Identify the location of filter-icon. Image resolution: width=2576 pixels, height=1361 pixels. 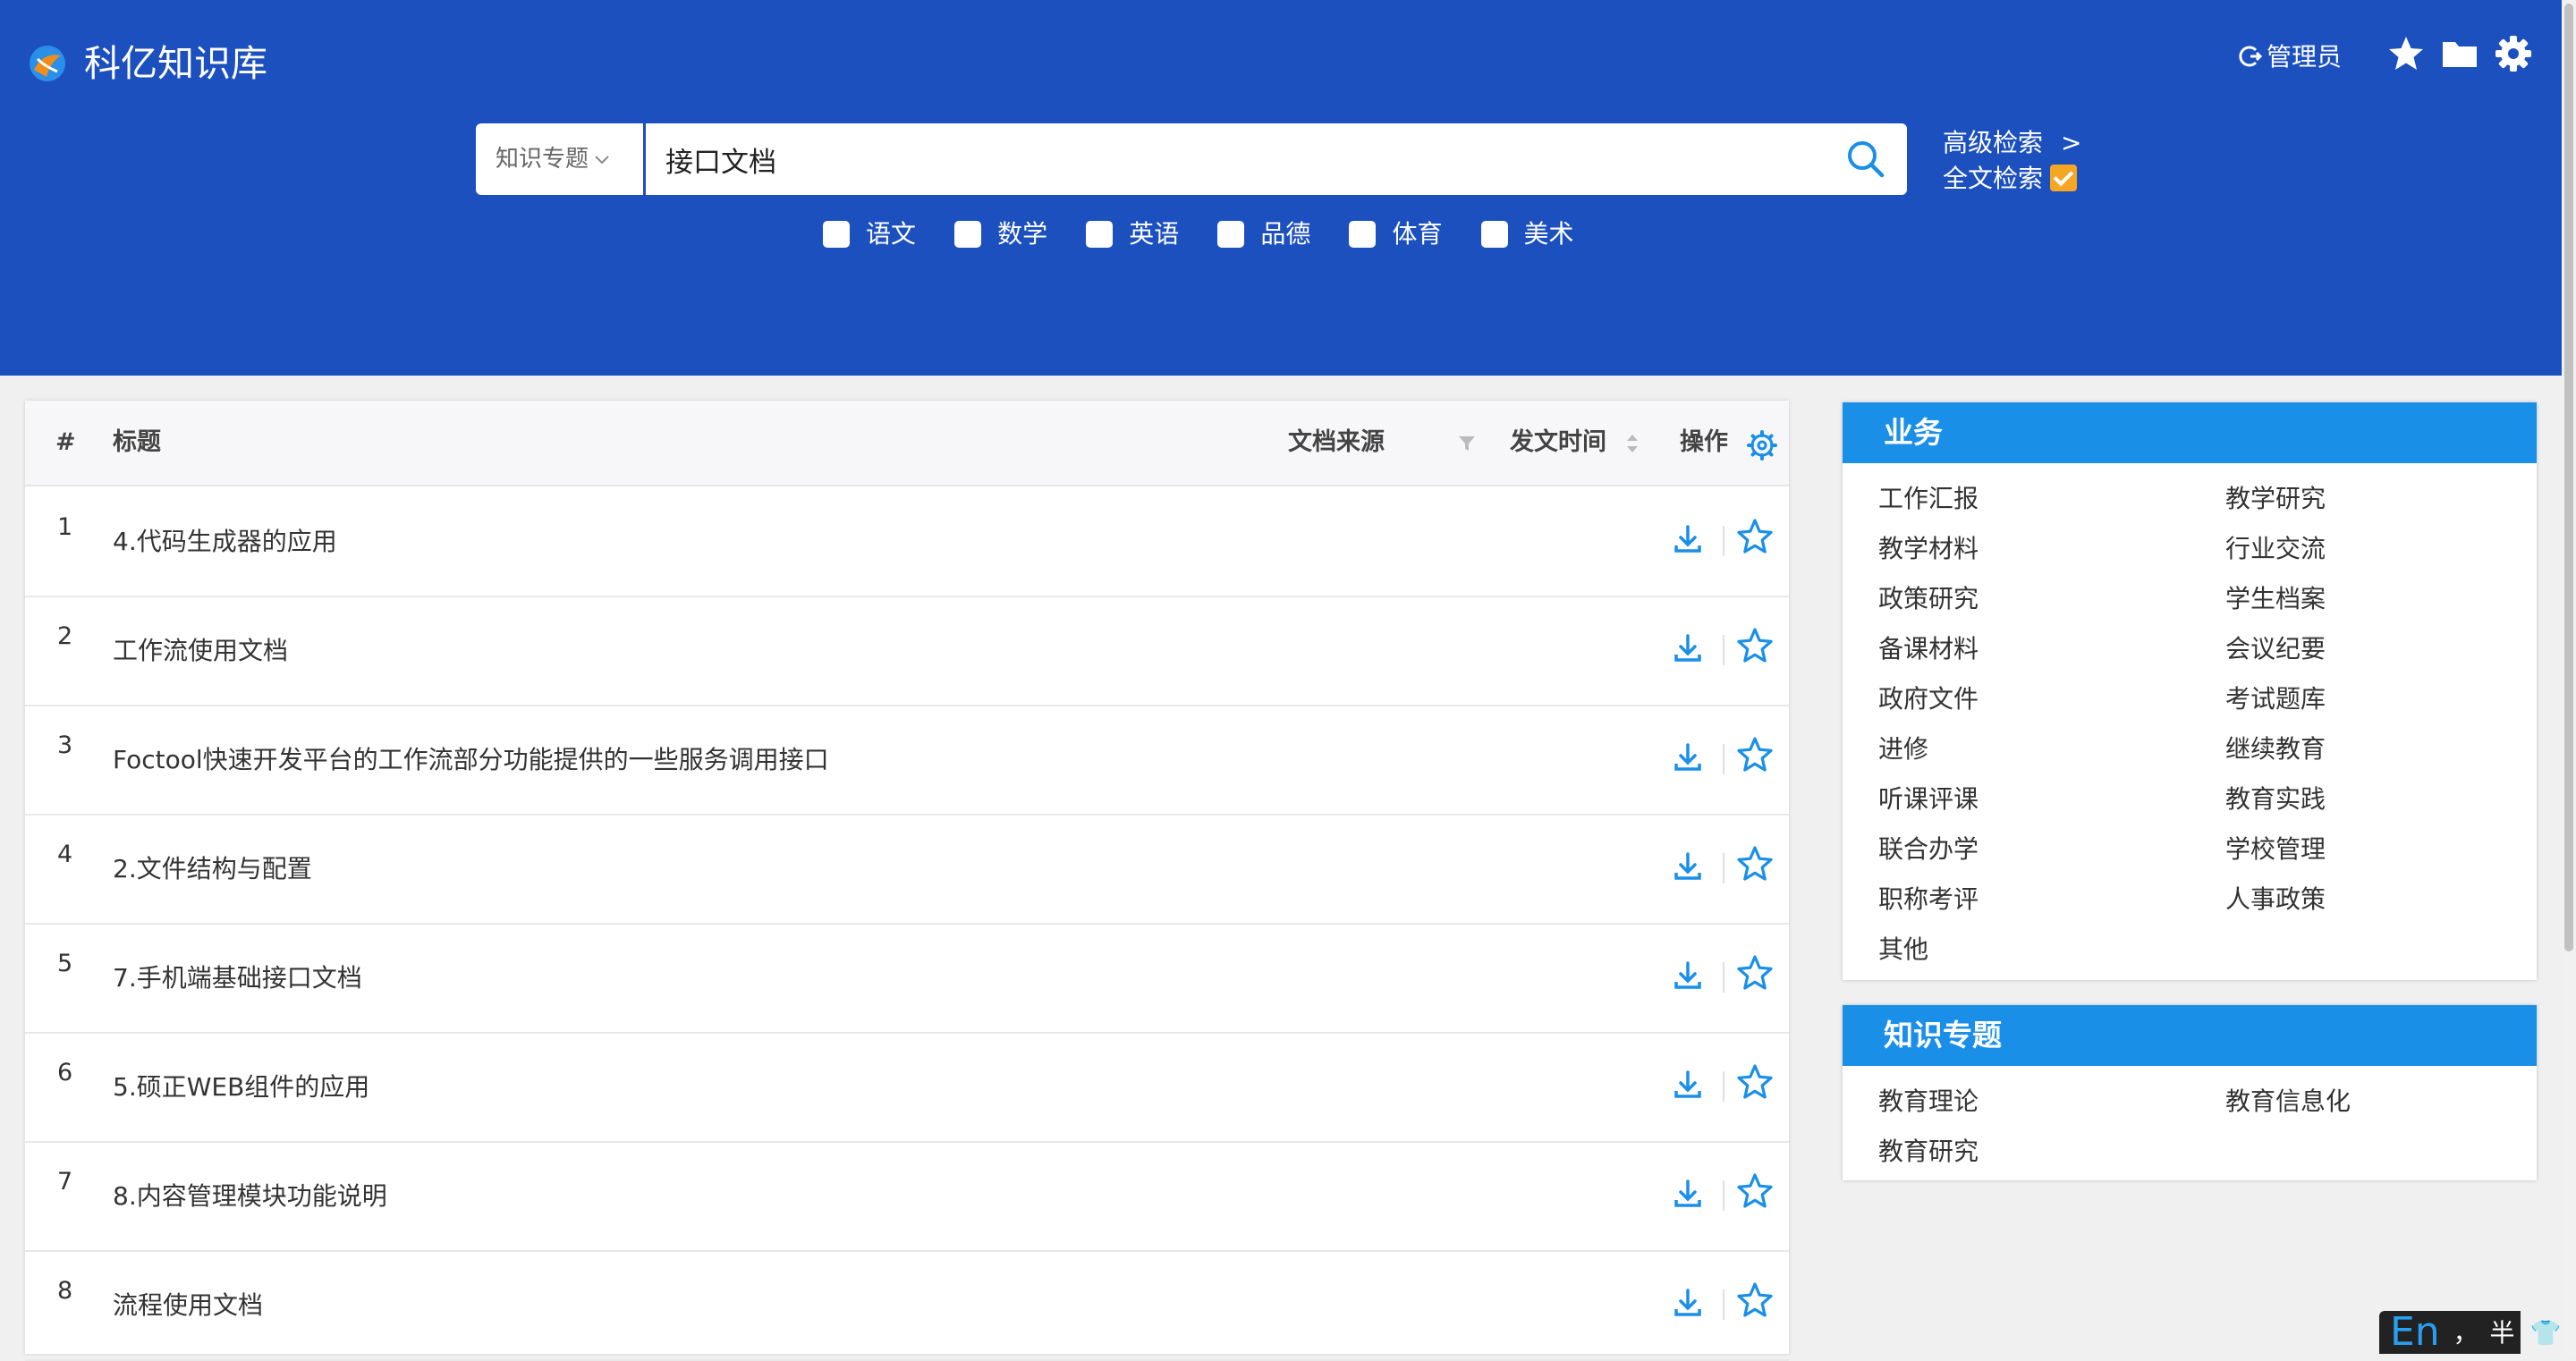
(1467, 444).